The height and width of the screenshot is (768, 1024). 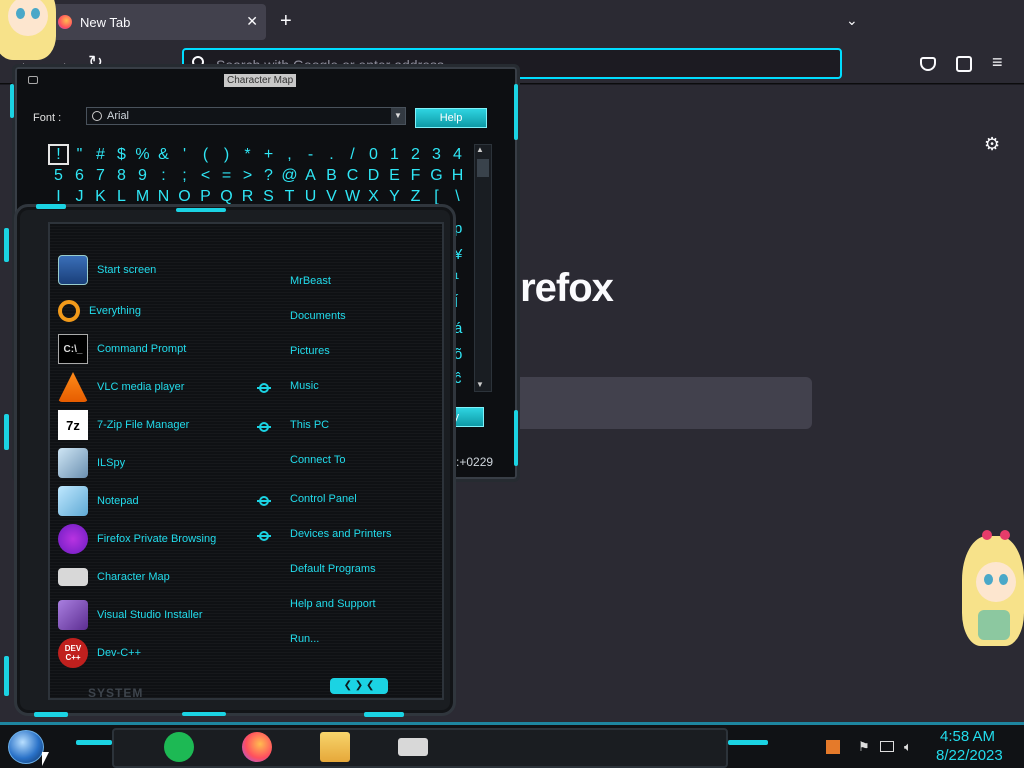 What do you see at coordinates (373, 154) in the screenshot?
I see `char-cell: 0` at bounding box center [373, 154].